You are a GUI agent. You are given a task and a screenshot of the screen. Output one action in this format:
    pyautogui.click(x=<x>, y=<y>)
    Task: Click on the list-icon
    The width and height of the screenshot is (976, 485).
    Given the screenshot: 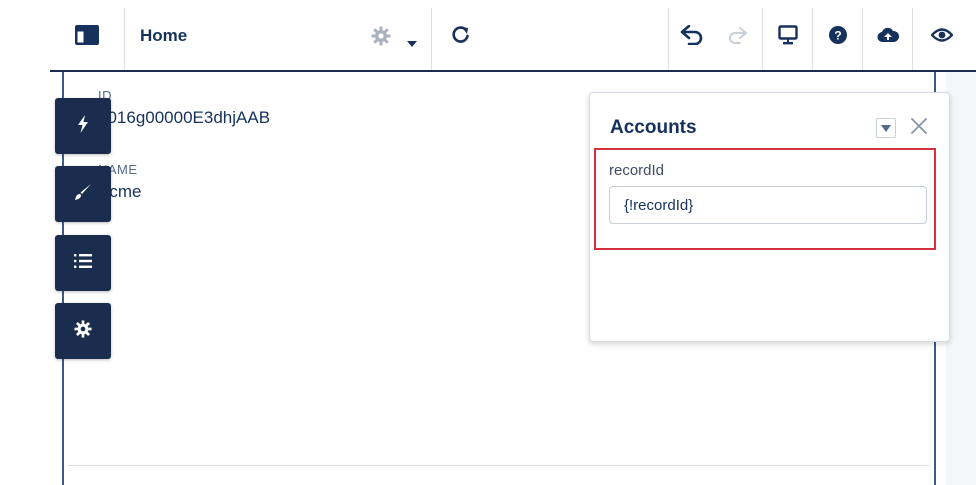 What is the action you would take?
    pyautogui.click(x=83, y=263)
    